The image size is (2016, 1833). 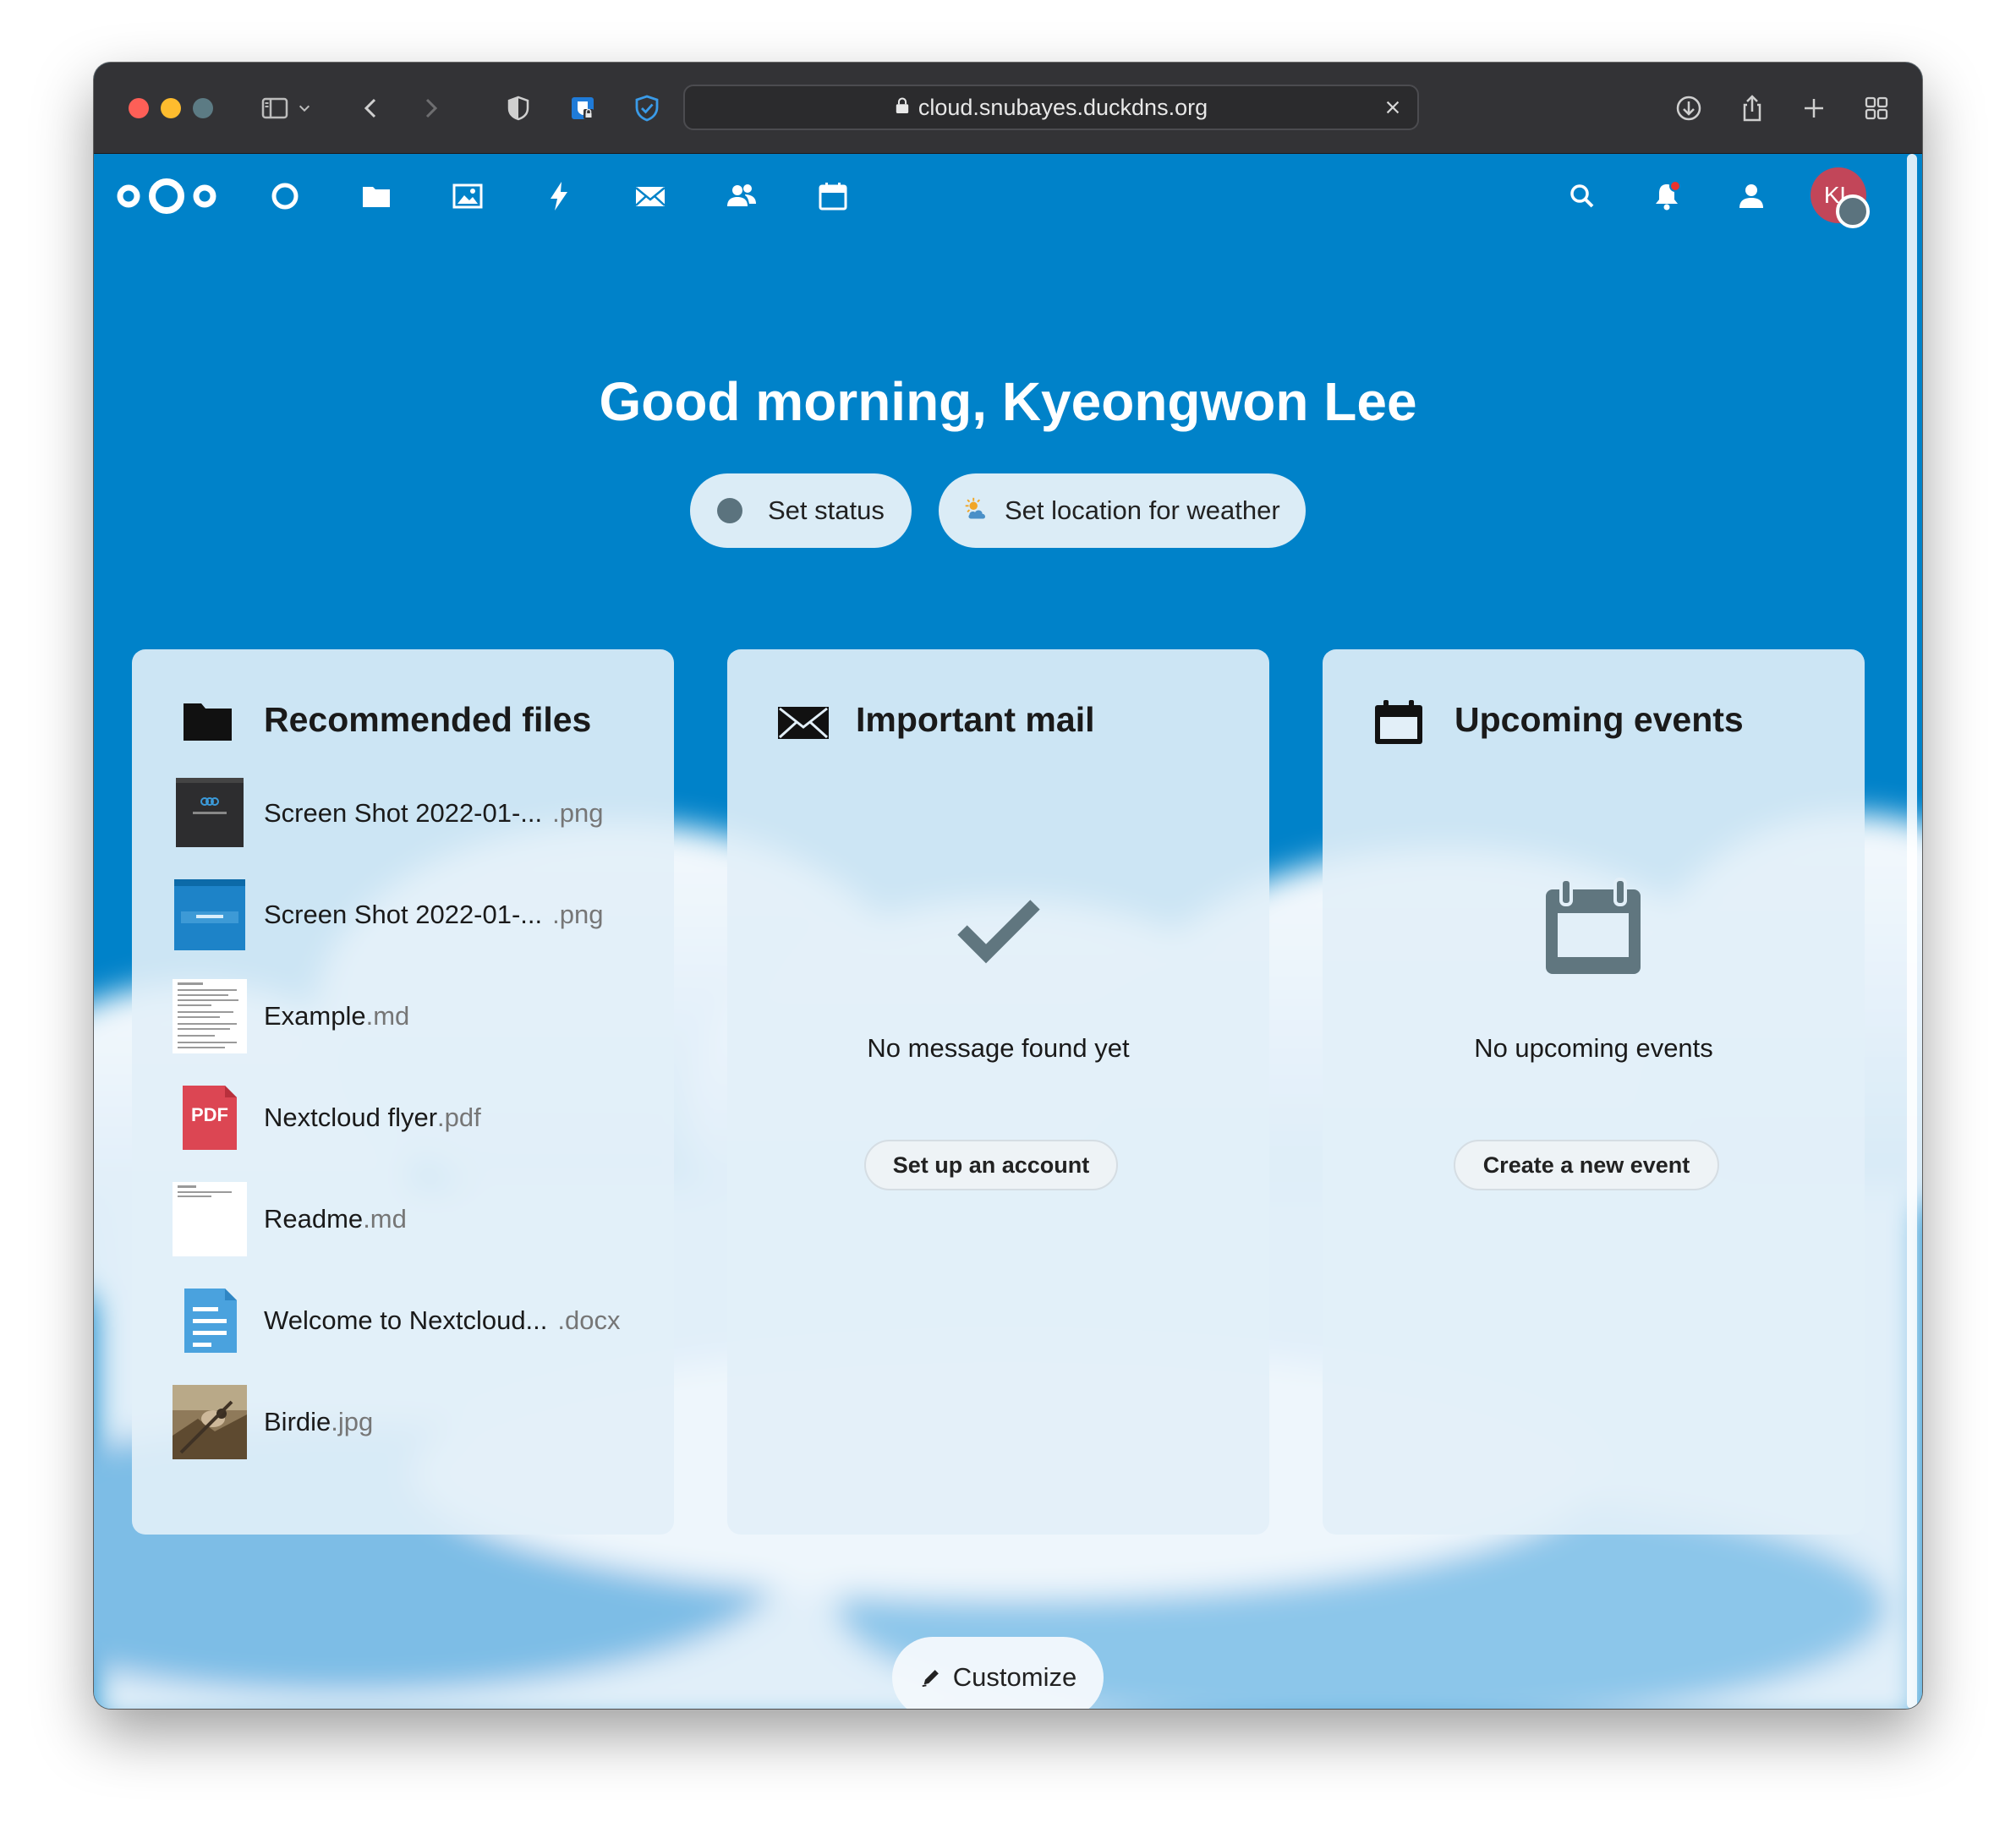 What do you see at coordinates (903, 107) in the screenshot?
I see `lock-icon` at bounding box center [903, 107].